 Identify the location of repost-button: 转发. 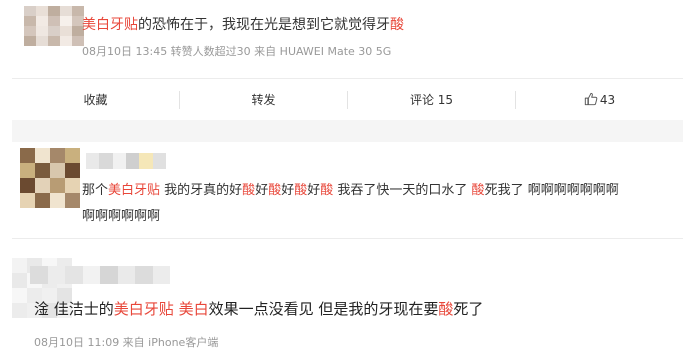
(263, 100).